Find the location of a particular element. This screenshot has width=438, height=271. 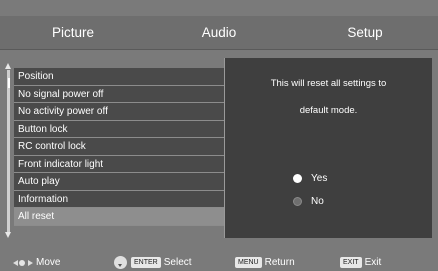

button-hints-bar: Move ENTER Select MENU Return EXIT Exit is located at coordinates (219, 262).